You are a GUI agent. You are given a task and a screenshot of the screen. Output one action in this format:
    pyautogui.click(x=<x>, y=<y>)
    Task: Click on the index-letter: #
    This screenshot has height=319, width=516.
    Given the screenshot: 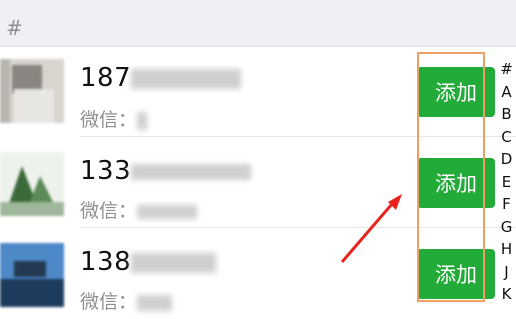 What is the action you would take?
    pyautogui.click(x=506, y=69)
    